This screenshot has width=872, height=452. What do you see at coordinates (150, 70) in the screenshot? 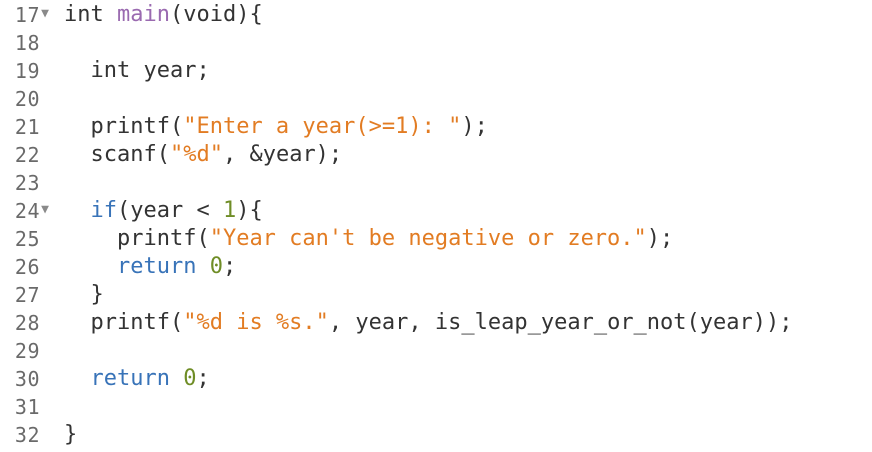
I see `code-token: int year;` at bounding box center [150, 70].